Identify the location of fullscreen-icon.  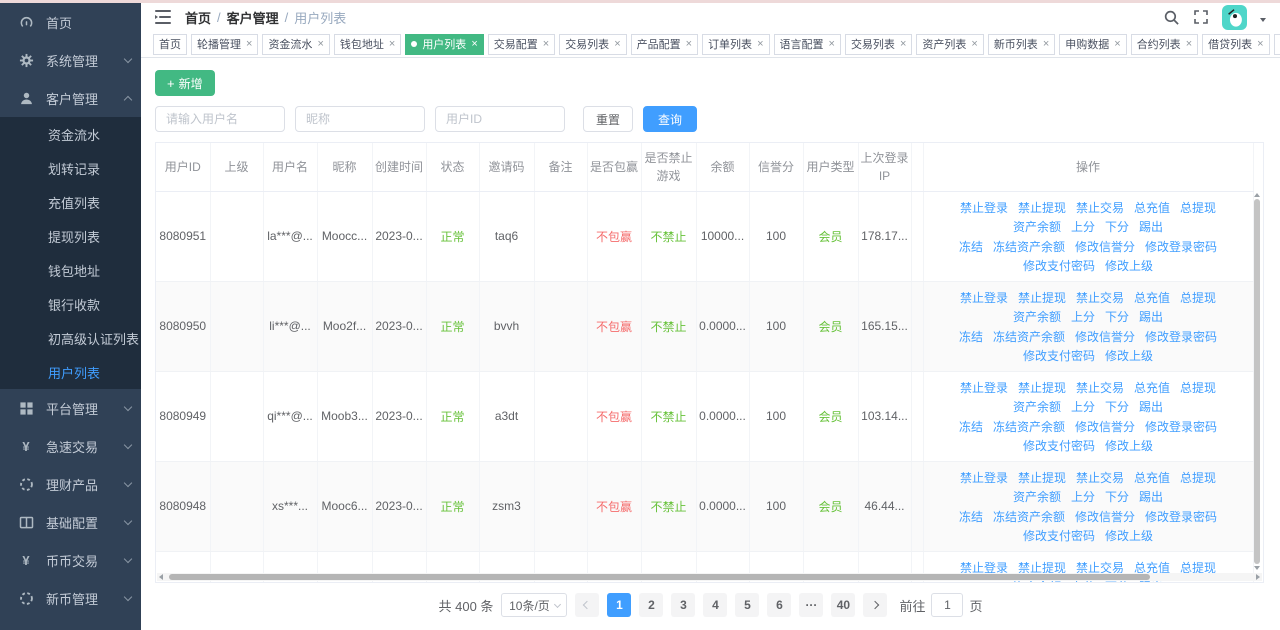
(1201, 17).